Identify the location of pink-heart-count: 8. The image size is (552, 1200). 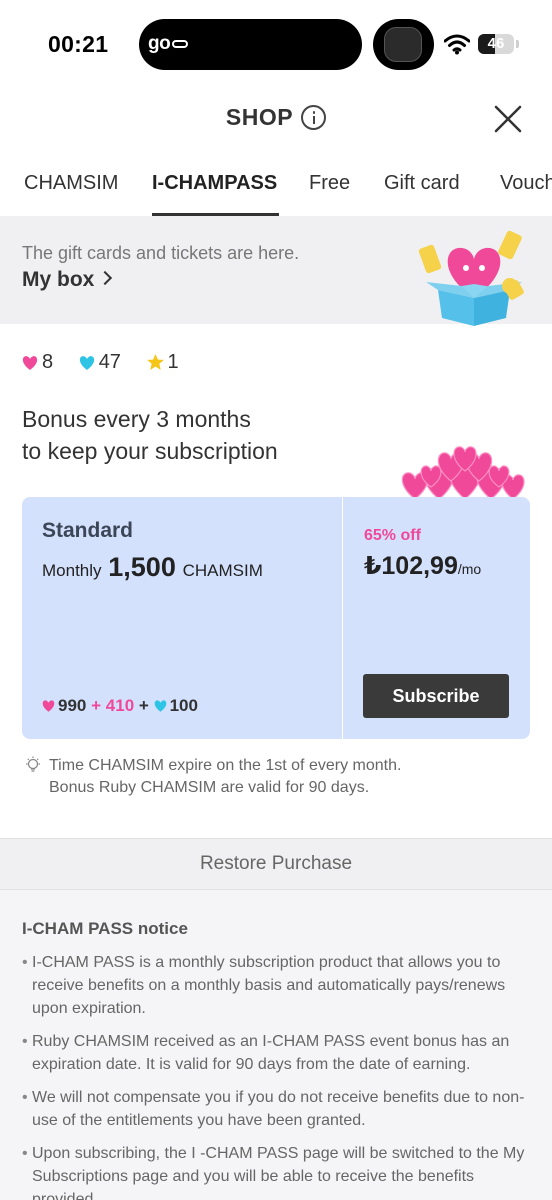
(48, 362).